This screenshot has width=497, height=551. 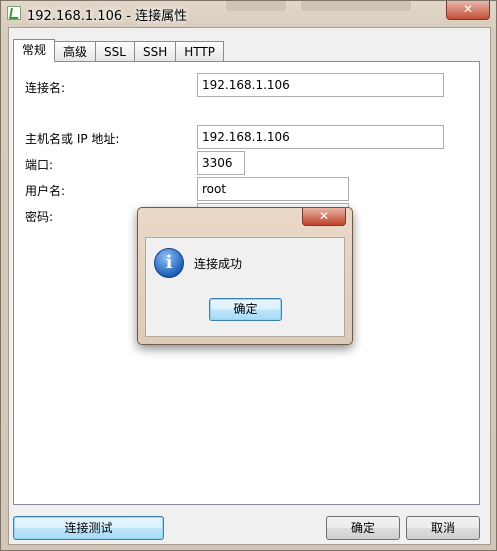 What do you see at coordinates (169, 263) in the screenshot?
I see `info-icon: i` at bounding box center [169, 263].